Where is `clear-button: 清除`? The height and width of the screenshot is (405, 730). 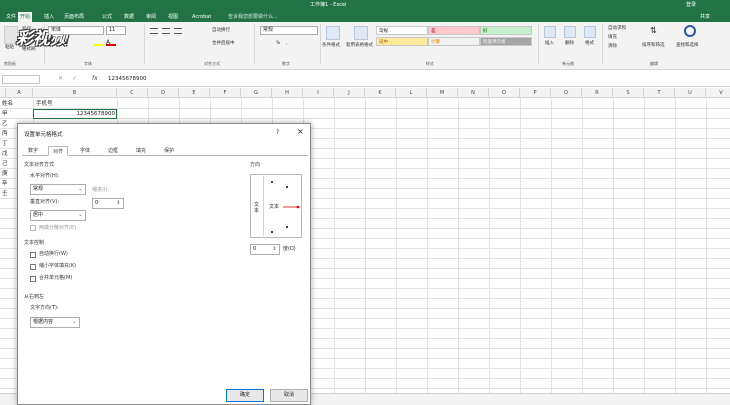 clear-button: 清除 is located at coordinates (612, 47).